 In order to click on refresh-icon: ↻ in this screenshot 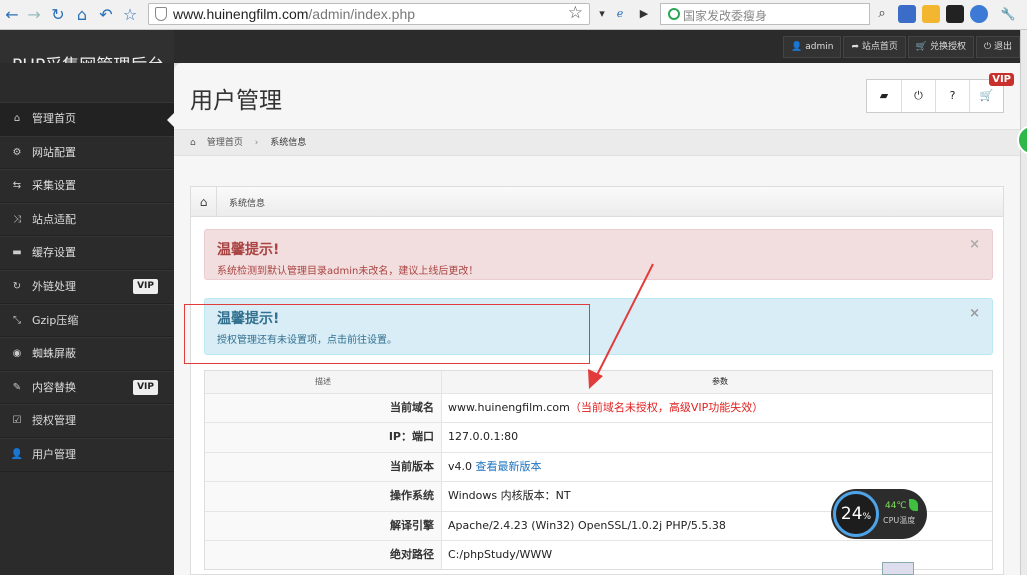, I will do `click(17, 286)`.